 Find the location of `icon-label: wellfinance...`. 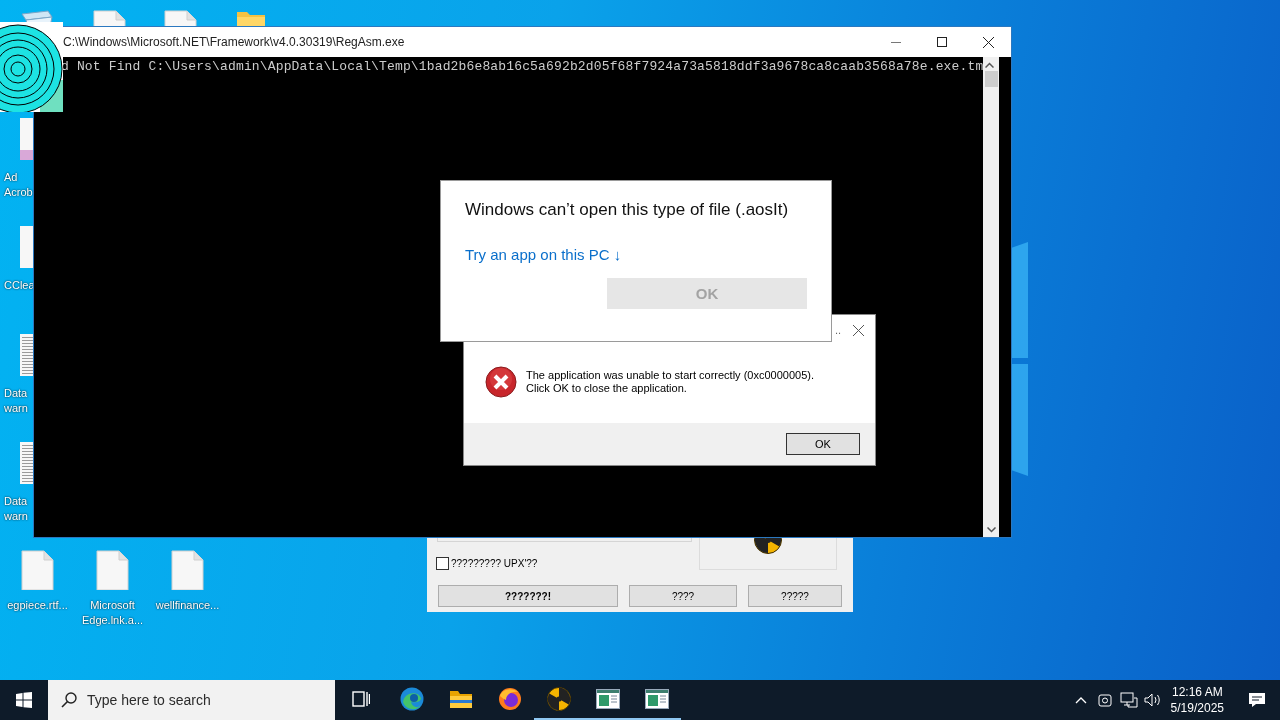

icon-label: wellfinance... is located at coordinates (187, 605).